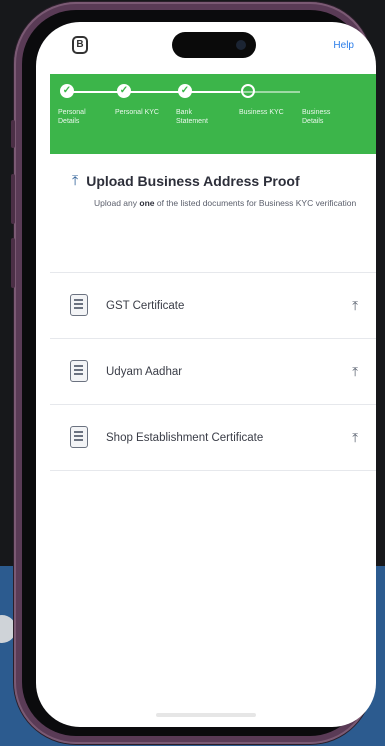  What do you see at coordinates (206, 47) in the screenshot?
I see `app-header: B Help` at bounding box center [206, 47].